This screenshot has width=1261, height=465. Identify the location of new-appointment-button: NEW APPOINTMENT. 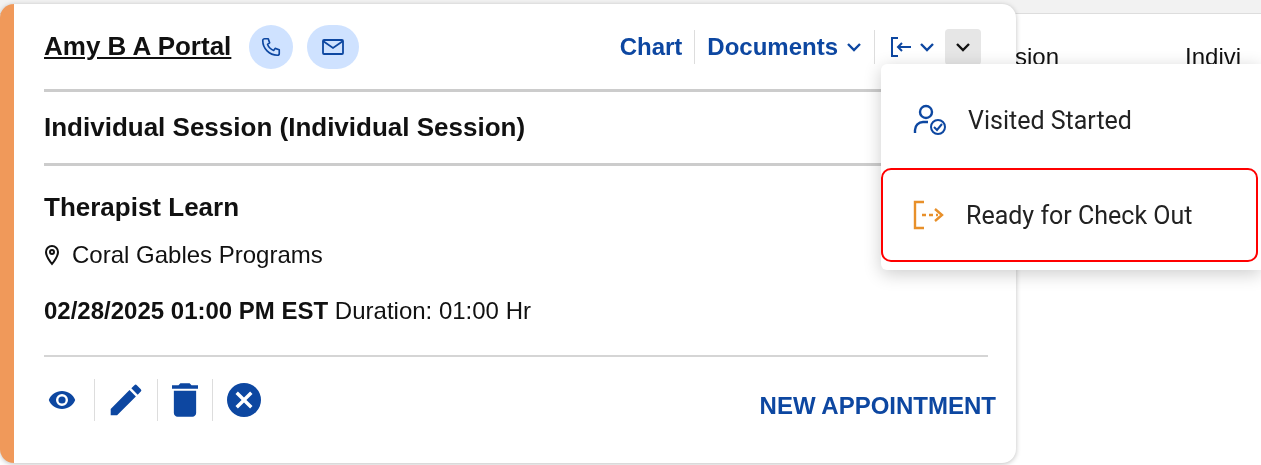
(877, 406).